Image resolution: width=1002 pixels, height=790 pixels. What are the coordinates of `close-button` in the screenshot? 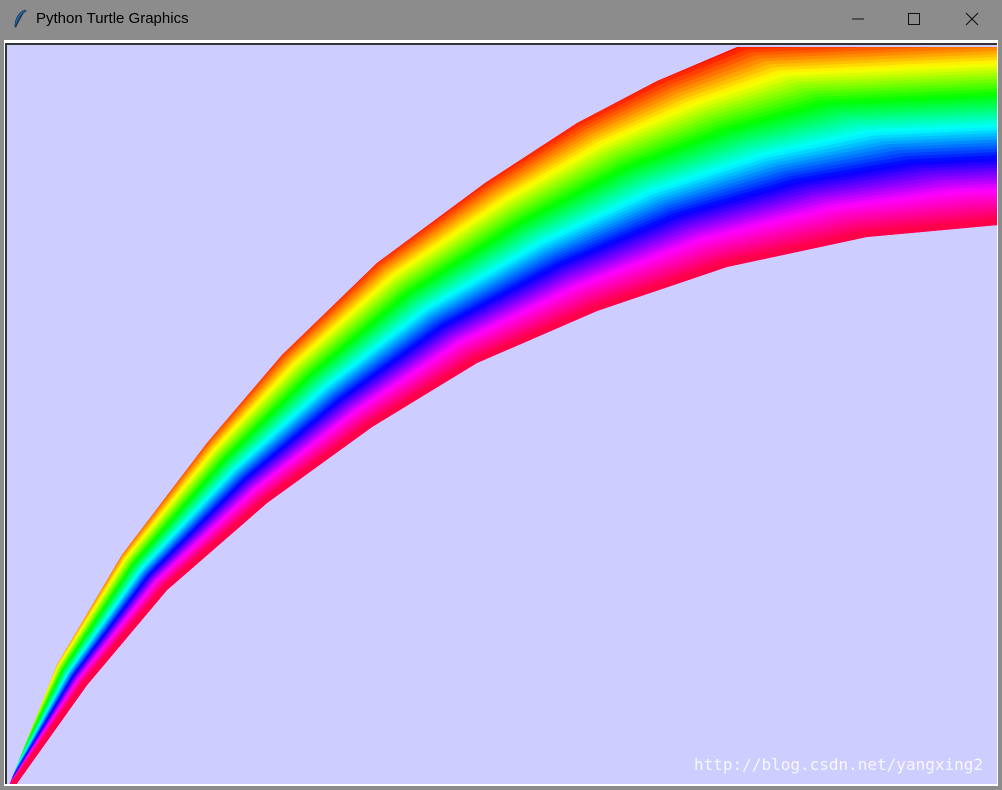 It's located at (972, 19).